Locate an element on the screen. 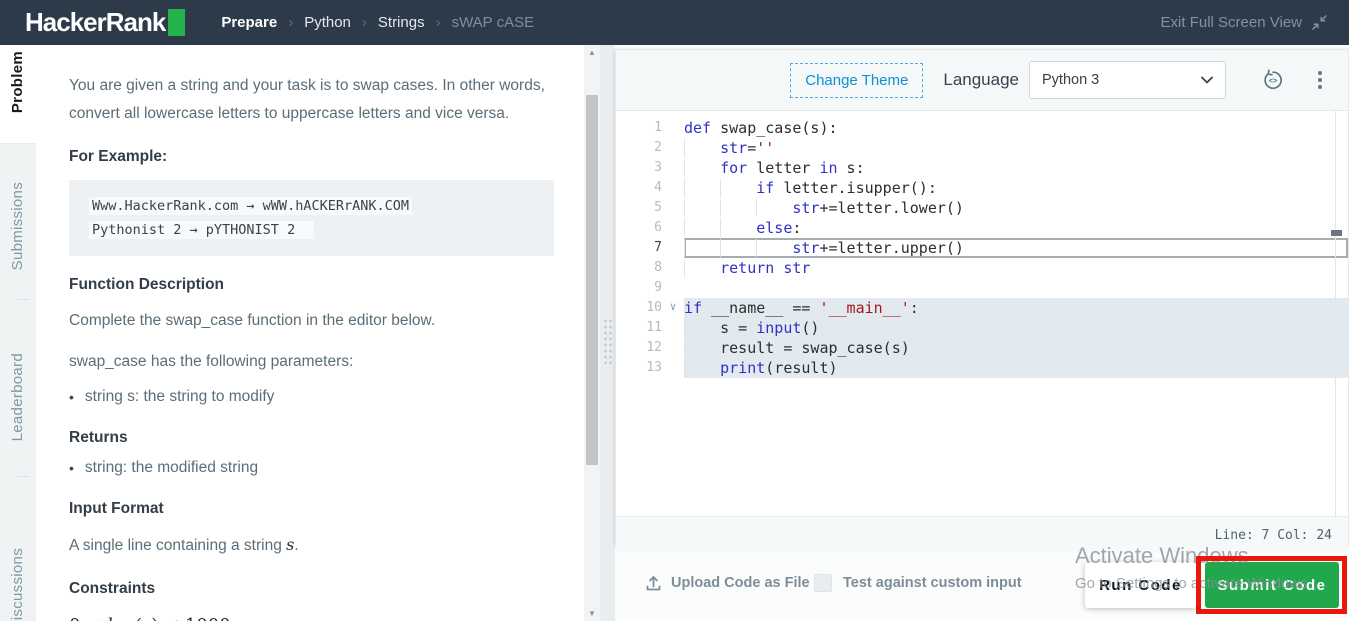 This screenshot has height=621, width=1349. constraints-formula: 0 < len(s) ≤ 1000 is located at coordinates (311, 618).